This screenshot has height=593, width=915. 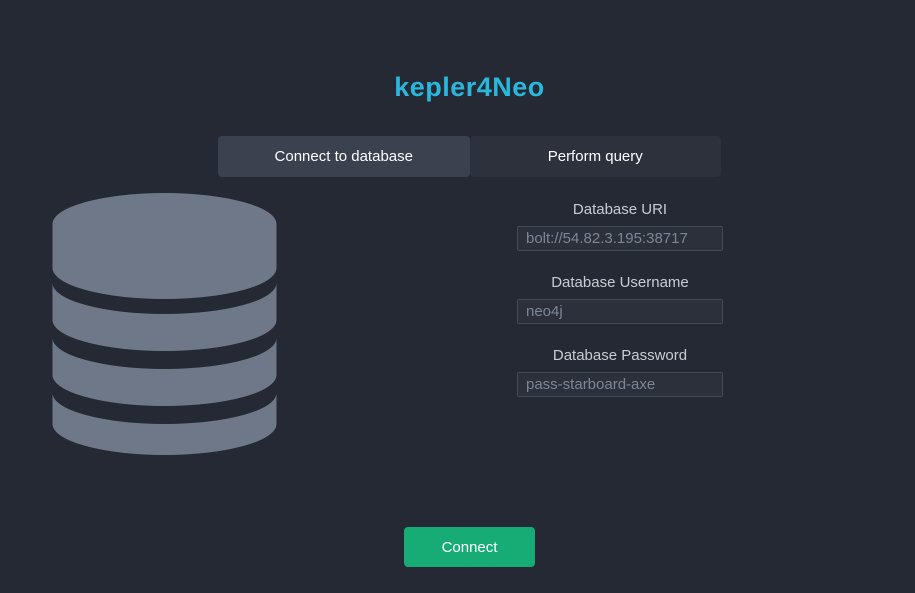 I want to click on tab-connect-label: Connect to database, so click(x=343, y=156).